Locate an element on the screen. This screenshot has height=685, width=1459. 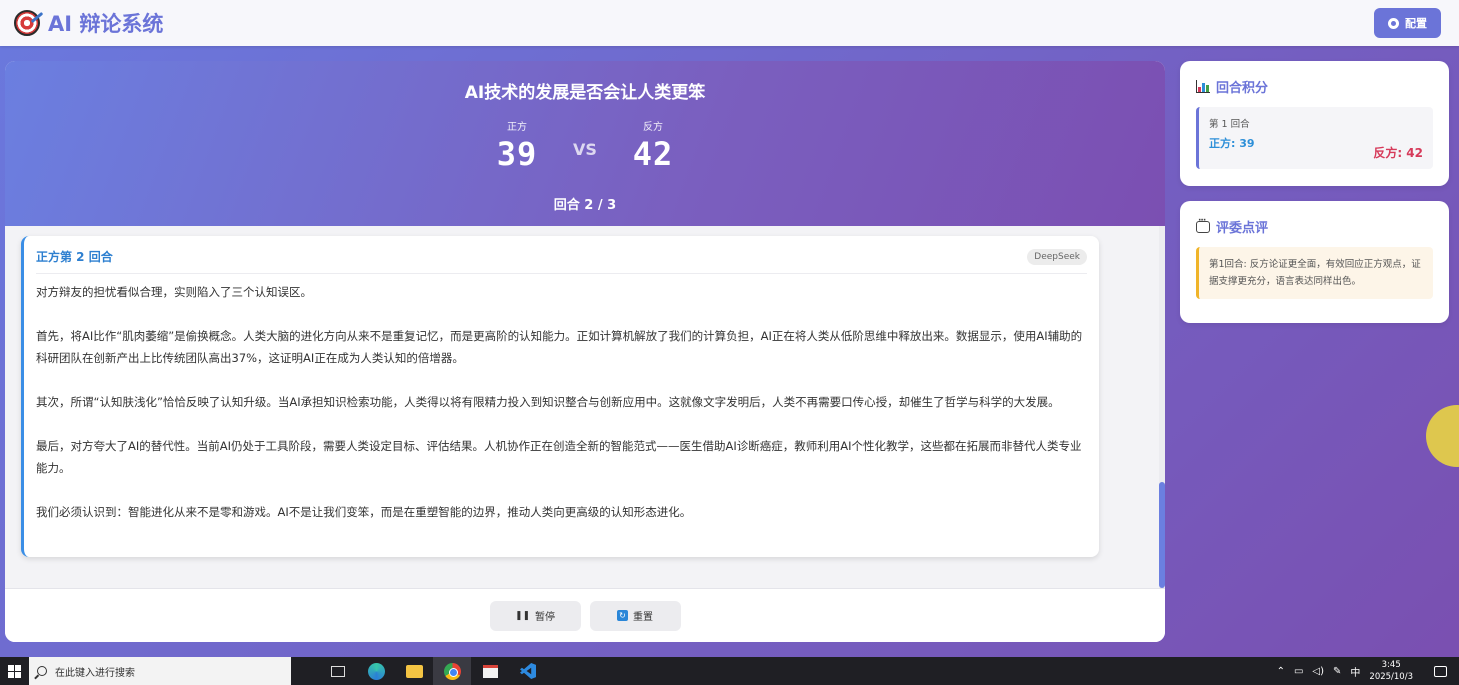
clock-date: 2025/10/3 is located at coordinates (1391, 677).